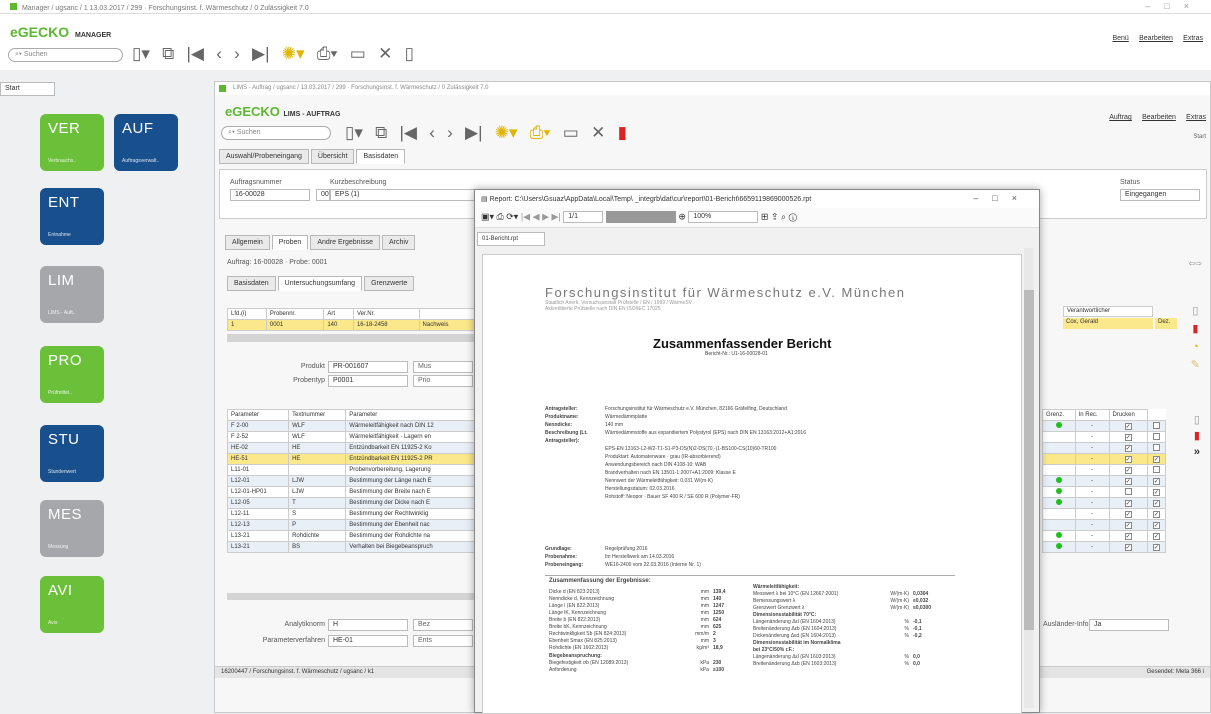  What do you see at coordinates (258, 415) in the screenshot?
I see `col-parameter: Parameter` at bounding box center [258, 415].